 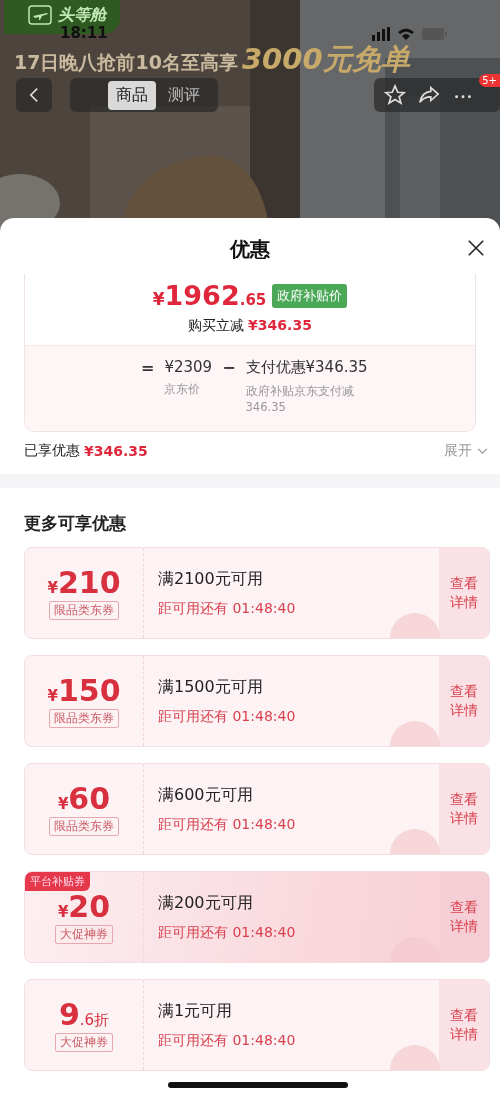 I want to click on back-icon, so click(x=34, y=95).